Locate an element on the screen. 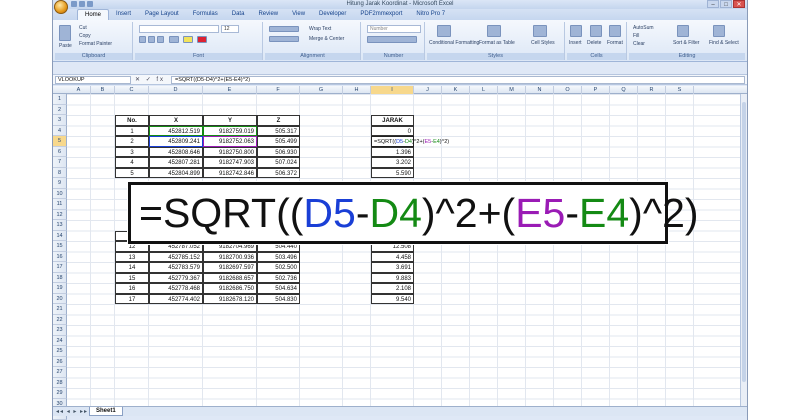 The width and height of the screenshot is (800, 420). formula-icons: ✕ ✓ fx is located at coordinates (150, 80).